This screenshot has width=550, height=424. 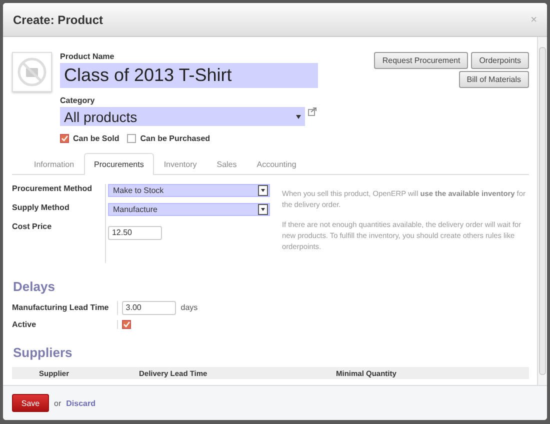 What do you see at coordinates (542, 211) in the screenshot?
I see `scrollbar` at bounding box center [542, 211].